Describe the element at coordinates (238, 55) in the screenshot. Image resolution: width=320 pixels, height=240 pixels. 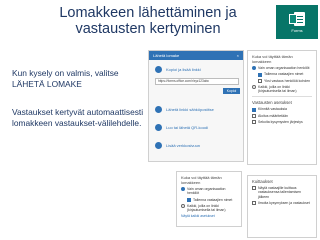
I see `close-icon: ×` at that location.